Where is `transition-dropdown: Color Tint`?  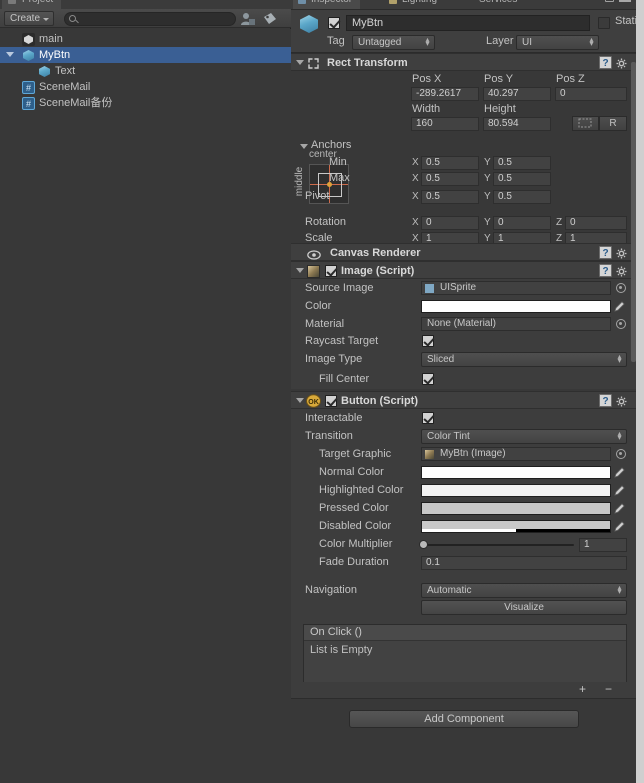
transition-dropdown: Color Tint is located at coordinates (524, 436).